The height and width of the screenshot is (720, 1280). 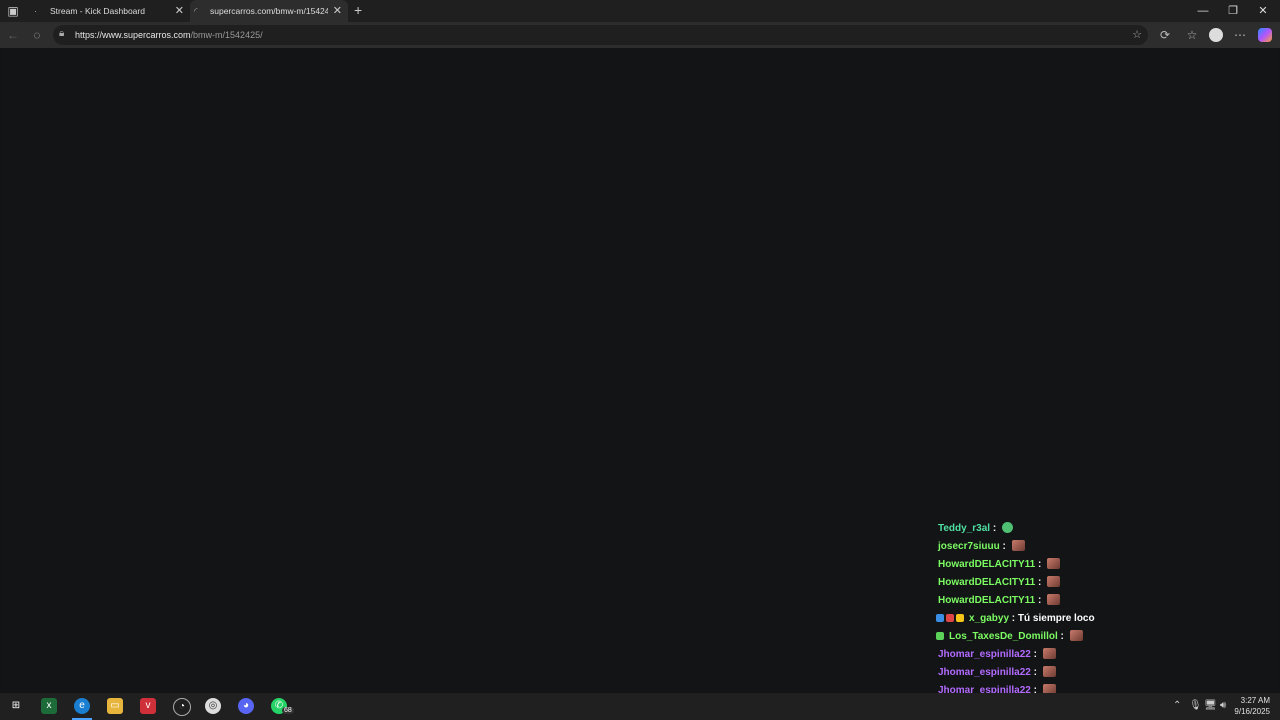 I want to click on app-icon: v, so click(x=148, y=706).